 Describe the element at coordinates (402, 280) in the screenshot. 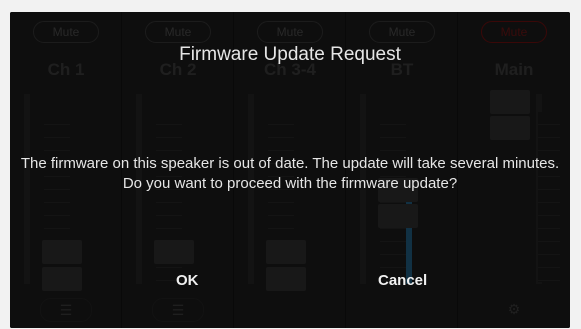

I see `cancel-button: Cancel` at that location.